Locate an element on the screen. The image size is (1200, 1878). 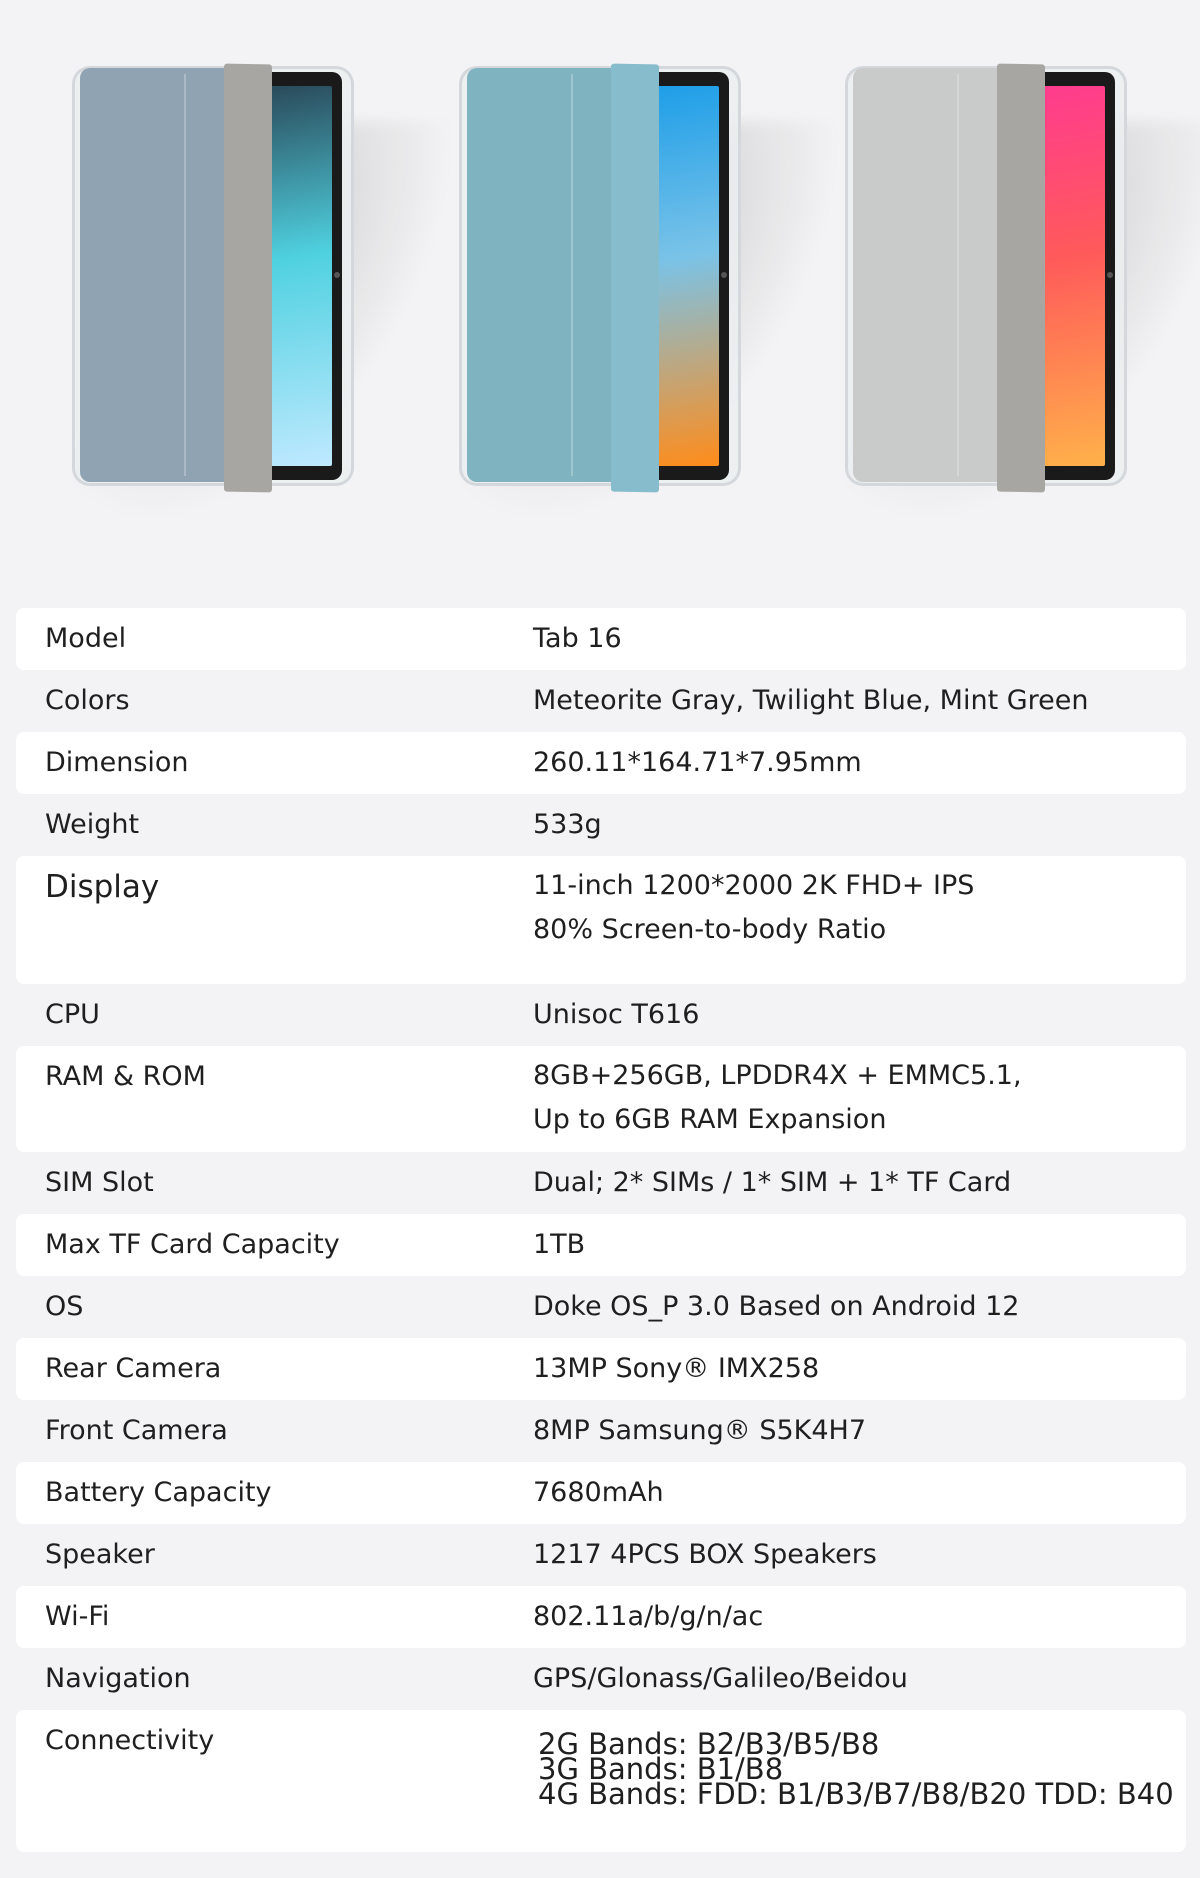
spec-label: Navigation is located at coordinates (118, 1678).